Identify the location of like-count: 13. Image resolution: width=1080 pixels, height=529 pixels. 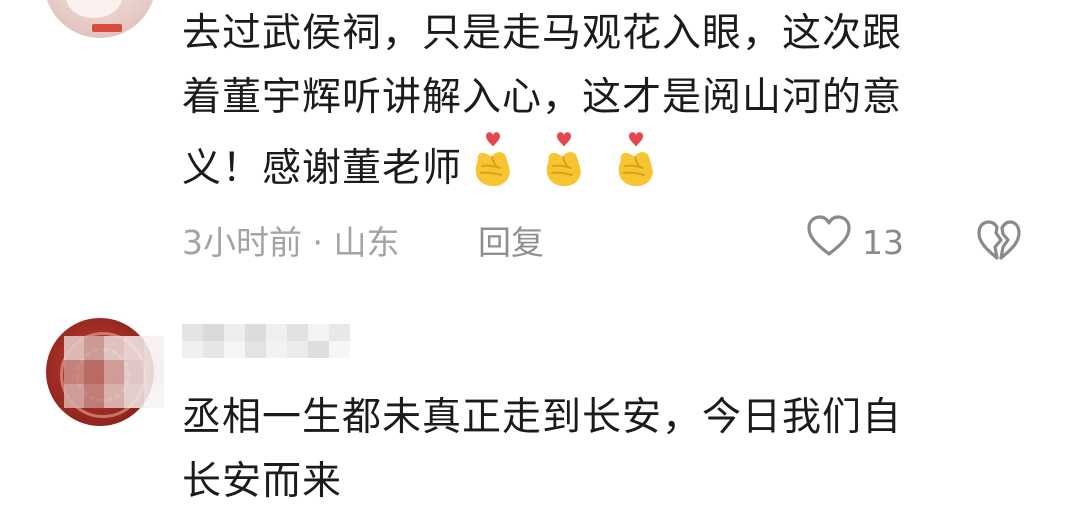
(883, 242).